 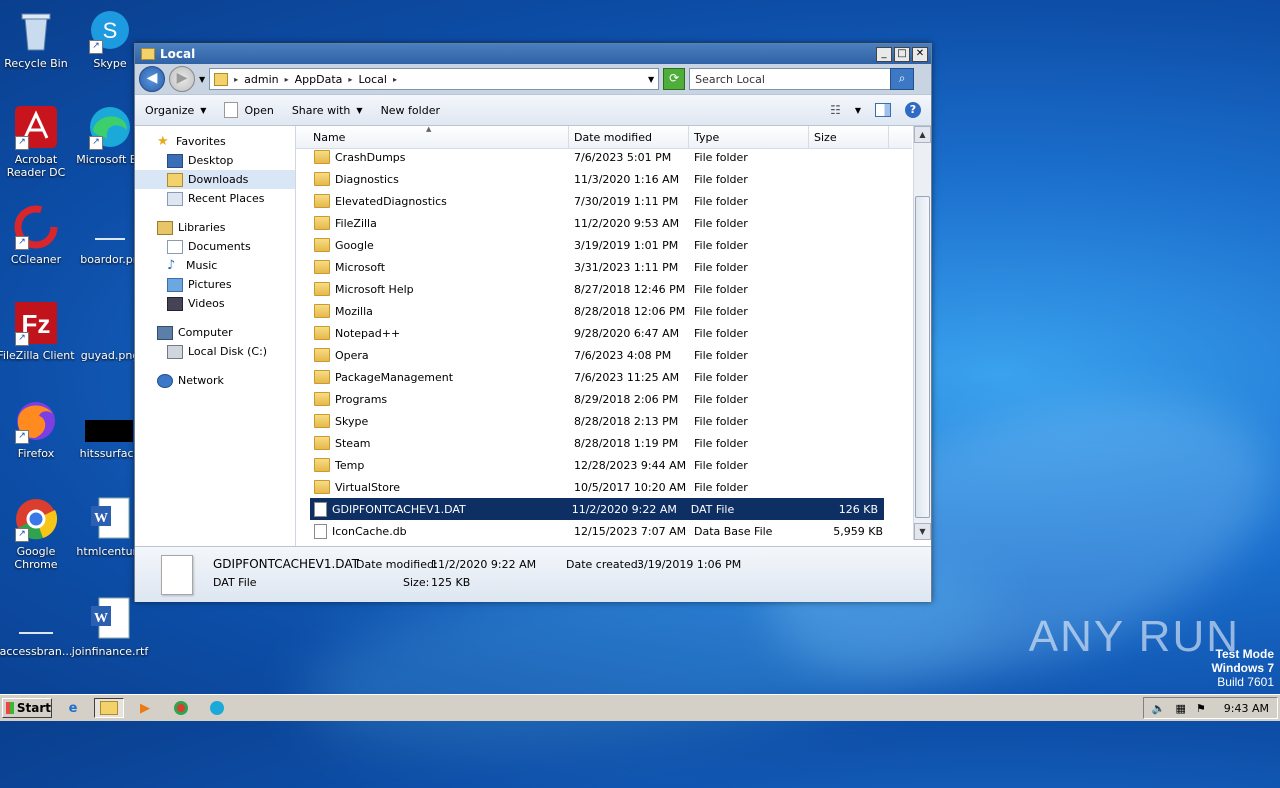 I want to click on desktop-icon-joinfinance: W joinfinance.rtf, so click(x=110, y=627).